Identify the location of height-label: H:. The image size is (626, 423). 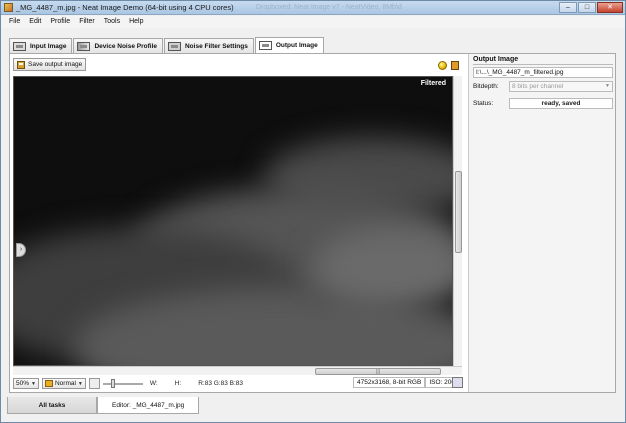
(178, 383).